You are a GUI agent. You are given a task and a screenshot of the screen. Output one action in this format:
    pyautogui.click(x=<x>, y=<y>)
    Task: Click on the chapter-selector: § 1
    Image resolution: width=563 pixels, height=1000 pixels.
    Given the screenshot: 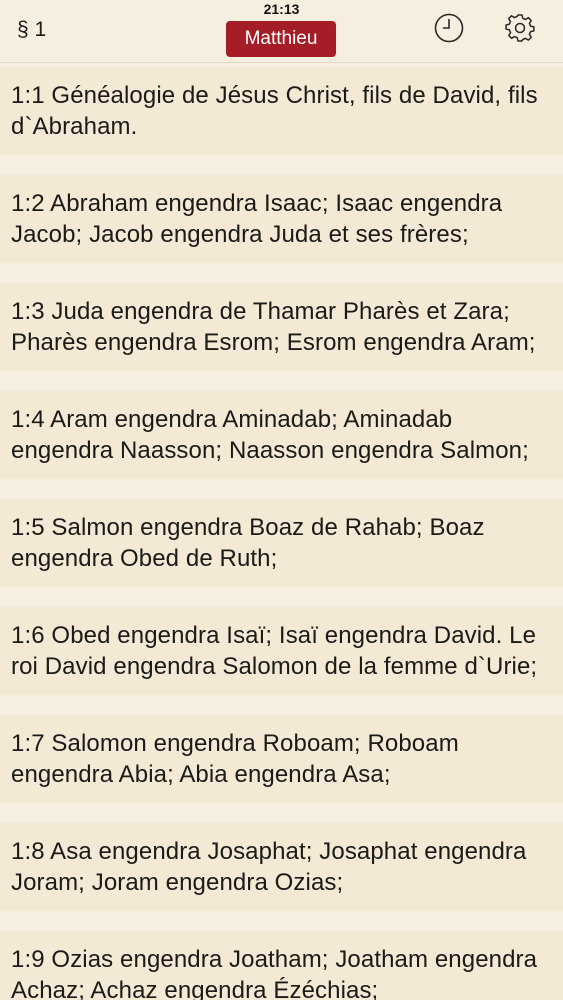 What is the action you would take?
    pyautogui.click(x=31, y=30)
    